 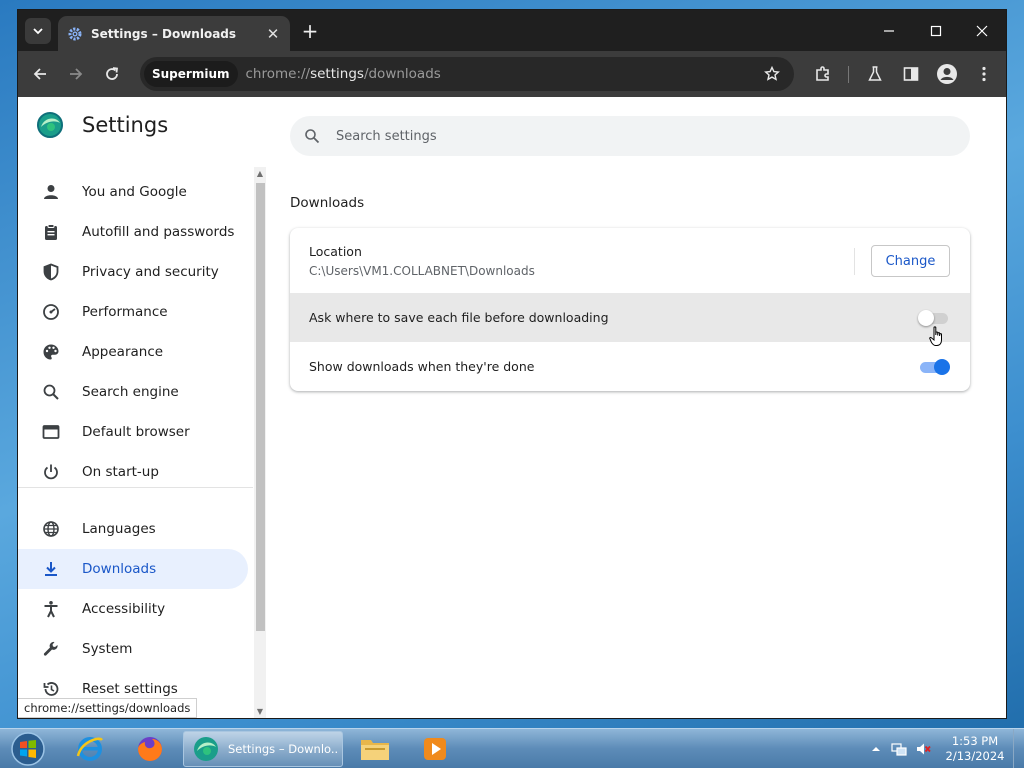 I want to click on windows-logo-icon, so click(x=28, y=749).